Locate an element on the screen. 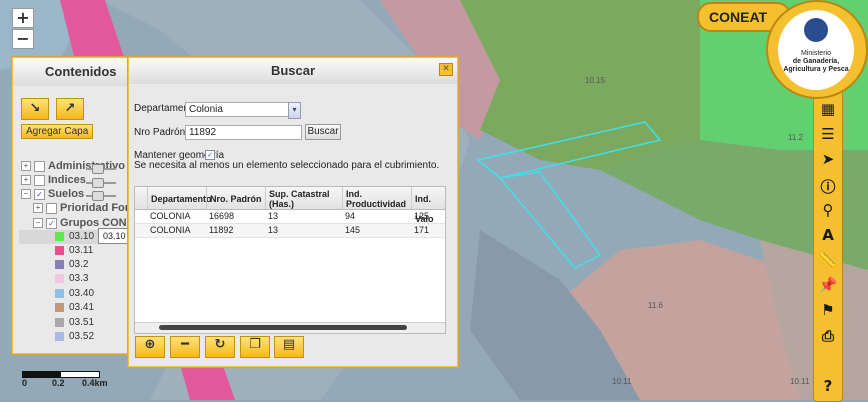  legend-item: 03.10 is located at coordinates (74, 237).